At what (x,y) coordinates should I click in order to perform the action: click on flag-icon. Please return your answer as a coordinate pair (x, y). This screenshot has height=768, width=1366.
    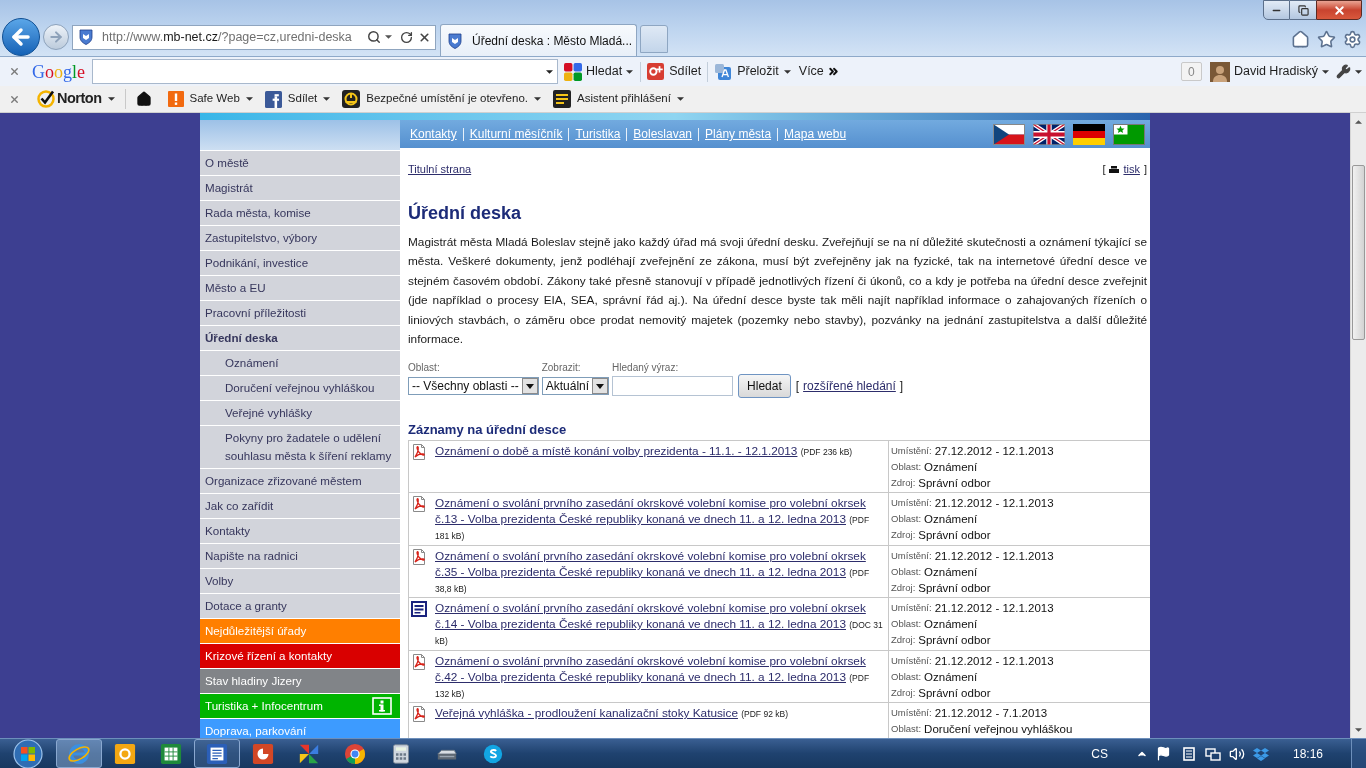
    Looking at the image, I should click on (1163, 753).